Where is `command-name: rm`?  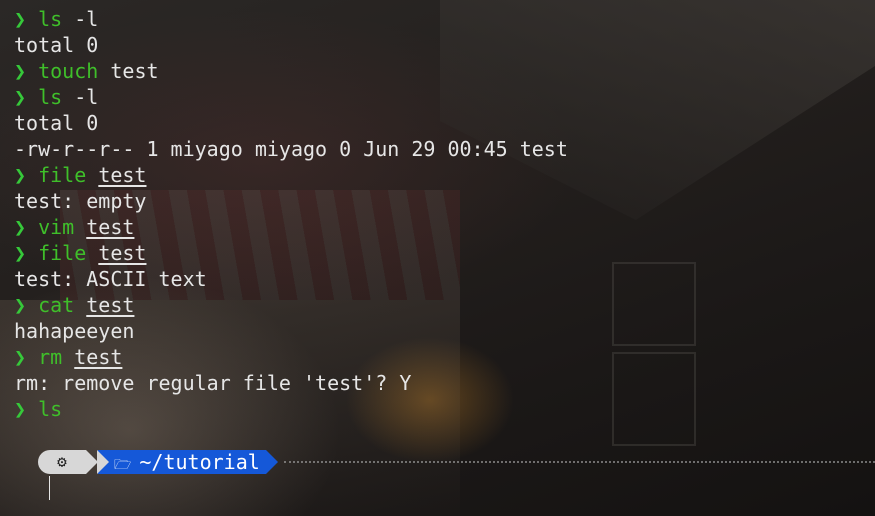 command-name: rm is located at coordinates (50, 357).